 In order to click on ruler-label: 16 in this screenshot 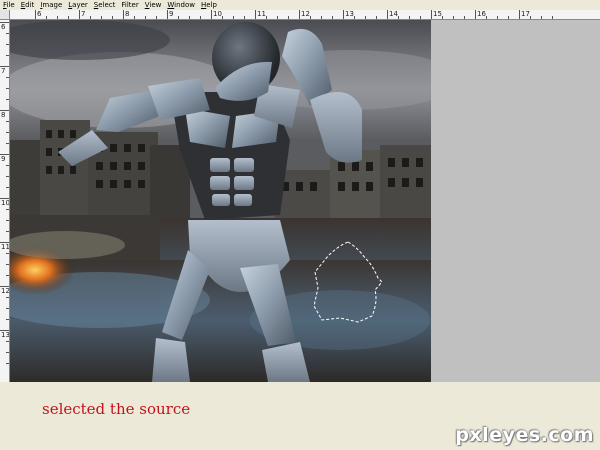, I will do `click(481, 14)`.